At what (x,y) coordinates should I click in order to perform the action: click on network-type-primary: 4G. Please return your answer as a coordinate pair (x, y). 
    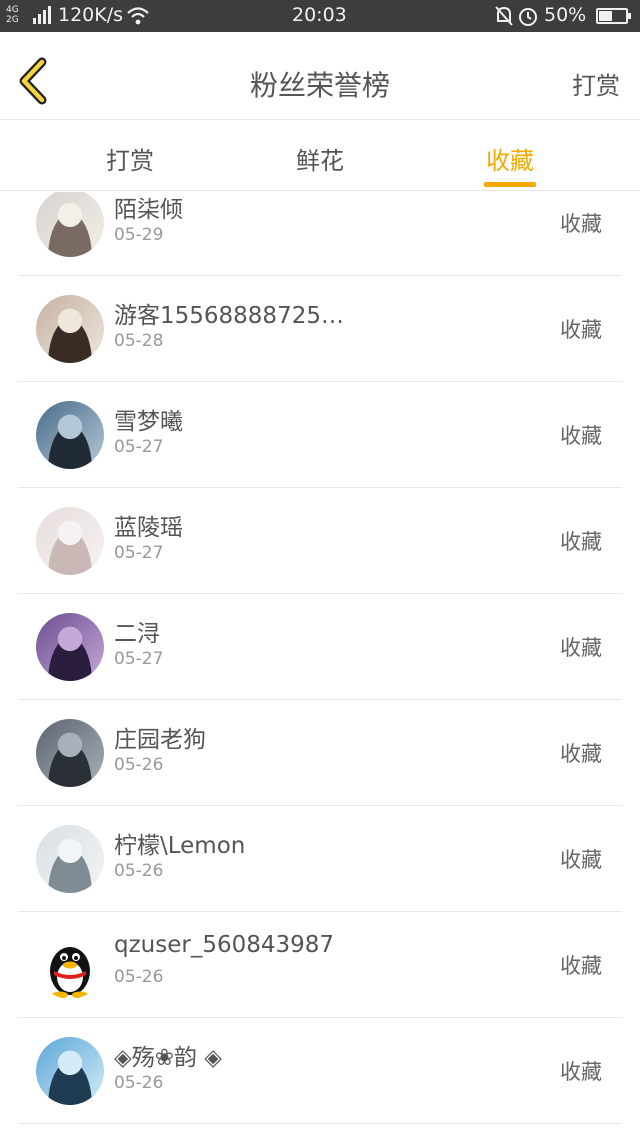
    Looking at the image, I should click on (12, 10).